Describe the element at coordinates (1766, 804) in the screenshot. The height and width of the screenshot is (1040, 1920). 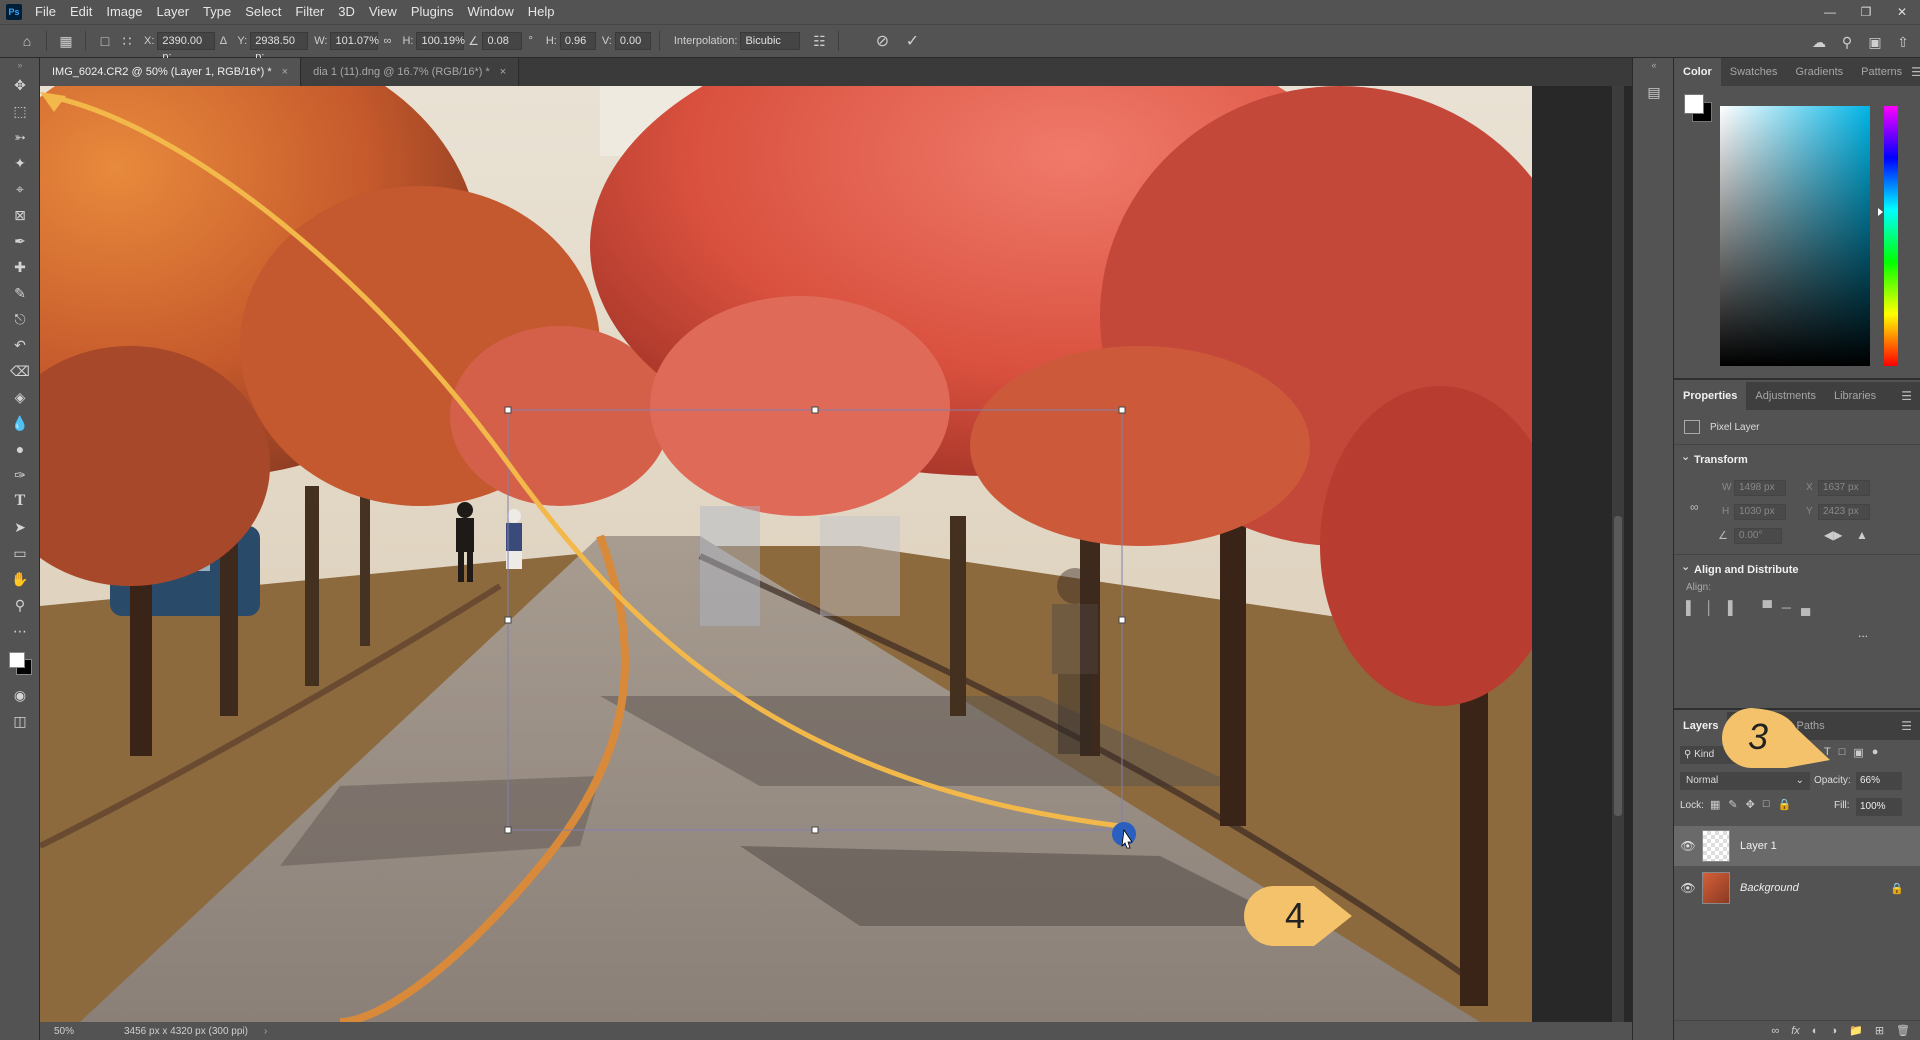
I see `lock-artboard-icon: □` at that location.